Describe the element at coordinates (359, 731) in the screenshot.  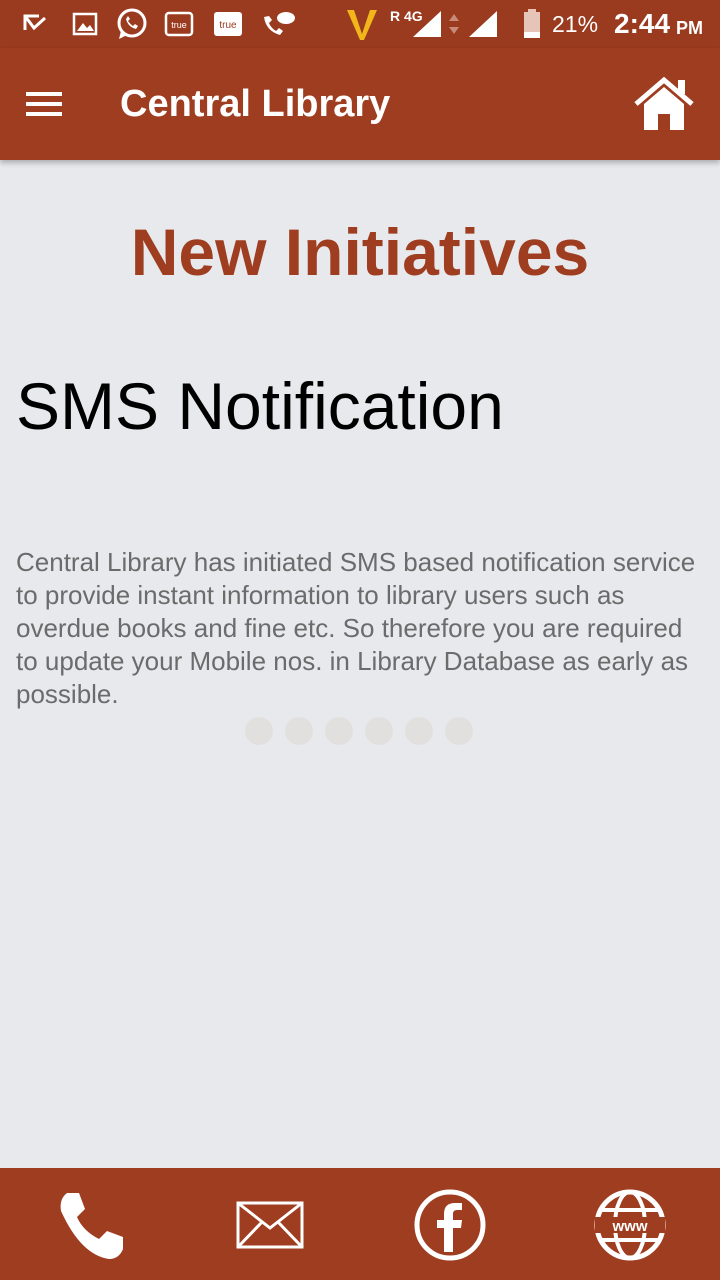
I see `pager-dots` at that location.